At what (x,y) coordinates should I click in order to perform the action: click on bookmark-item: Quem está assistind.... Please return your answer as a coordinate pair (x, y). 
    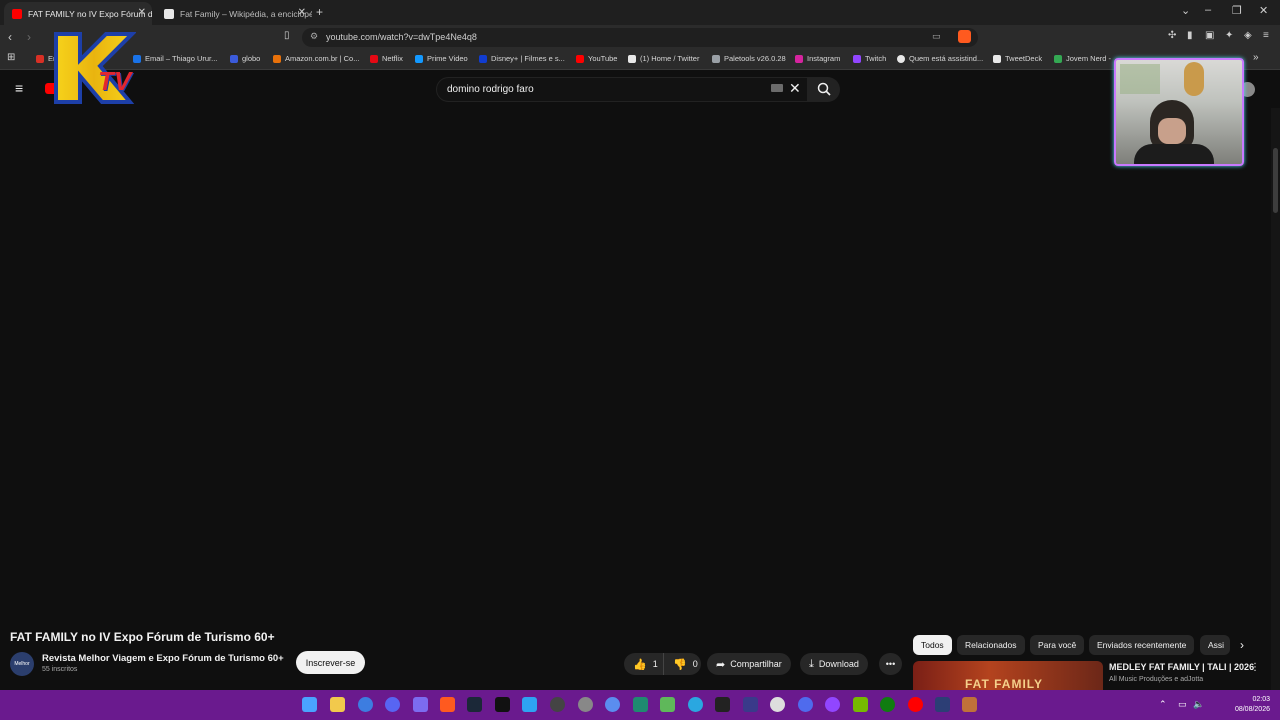
    Looking at the image, I should click on (940, 58).